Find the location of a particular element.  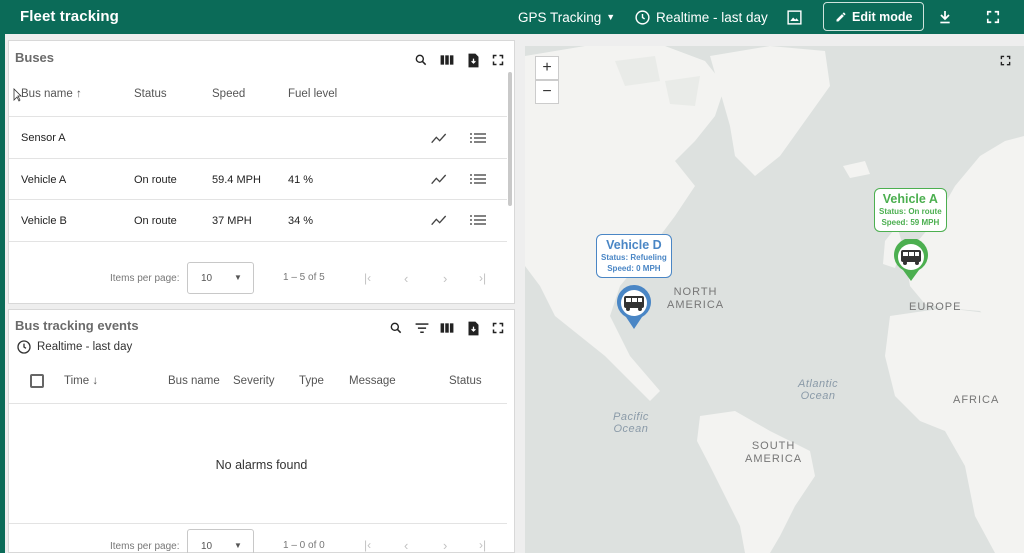

zoom-out-button: − is located at coordinates (547, 92).